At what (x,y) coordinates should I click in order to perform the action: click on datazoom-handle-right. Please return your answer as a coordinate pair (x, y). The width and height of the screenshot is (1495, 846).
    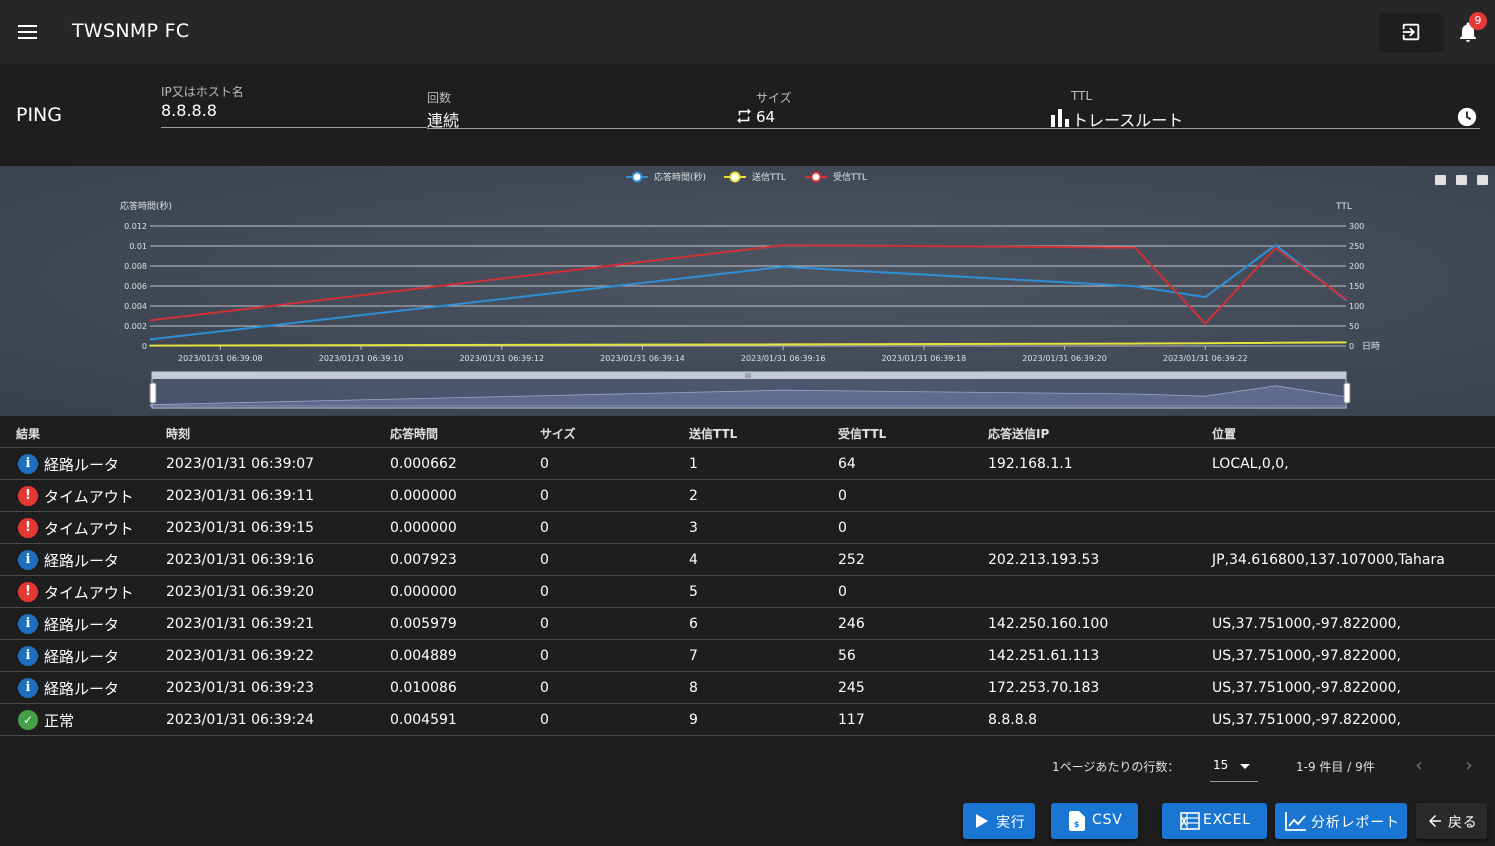
    Looking at the image, I should click on (1347, 393).